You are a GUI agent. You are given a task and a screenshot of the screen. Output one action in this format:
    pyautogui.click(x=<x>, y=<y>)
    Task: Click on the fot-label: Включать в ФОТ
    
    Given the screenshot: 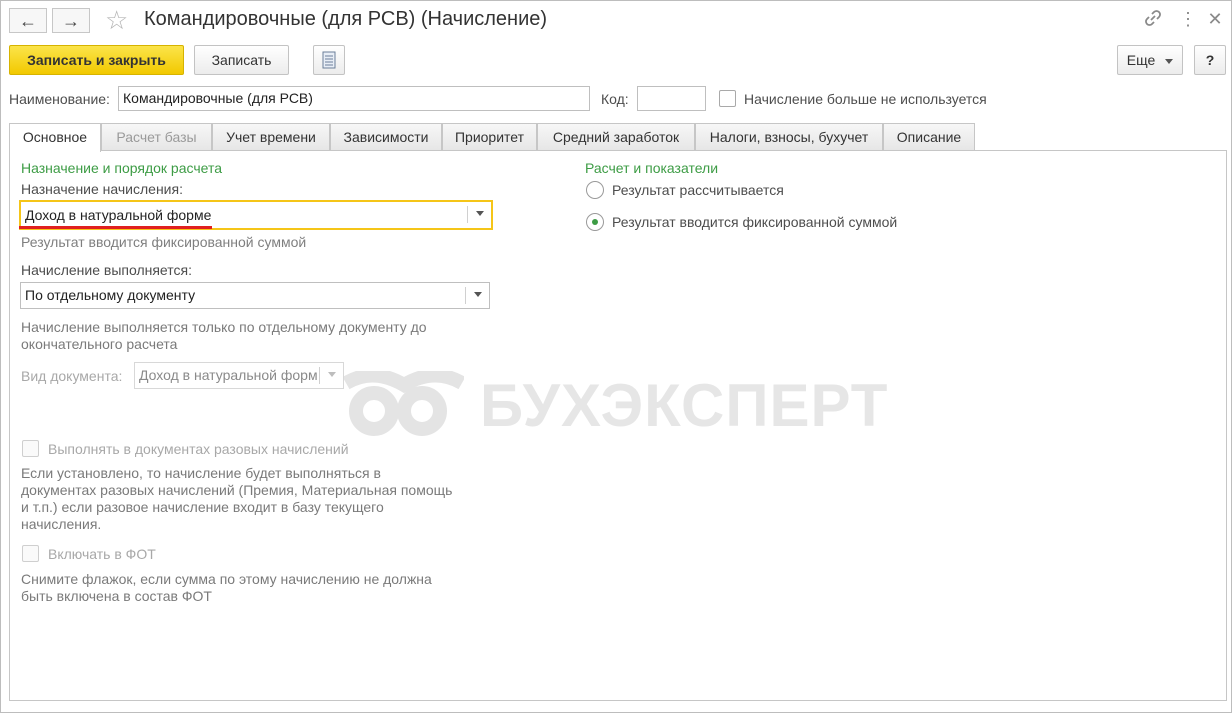 What is the action you would take?
    pyautogui.click(x=102, y=554)
    